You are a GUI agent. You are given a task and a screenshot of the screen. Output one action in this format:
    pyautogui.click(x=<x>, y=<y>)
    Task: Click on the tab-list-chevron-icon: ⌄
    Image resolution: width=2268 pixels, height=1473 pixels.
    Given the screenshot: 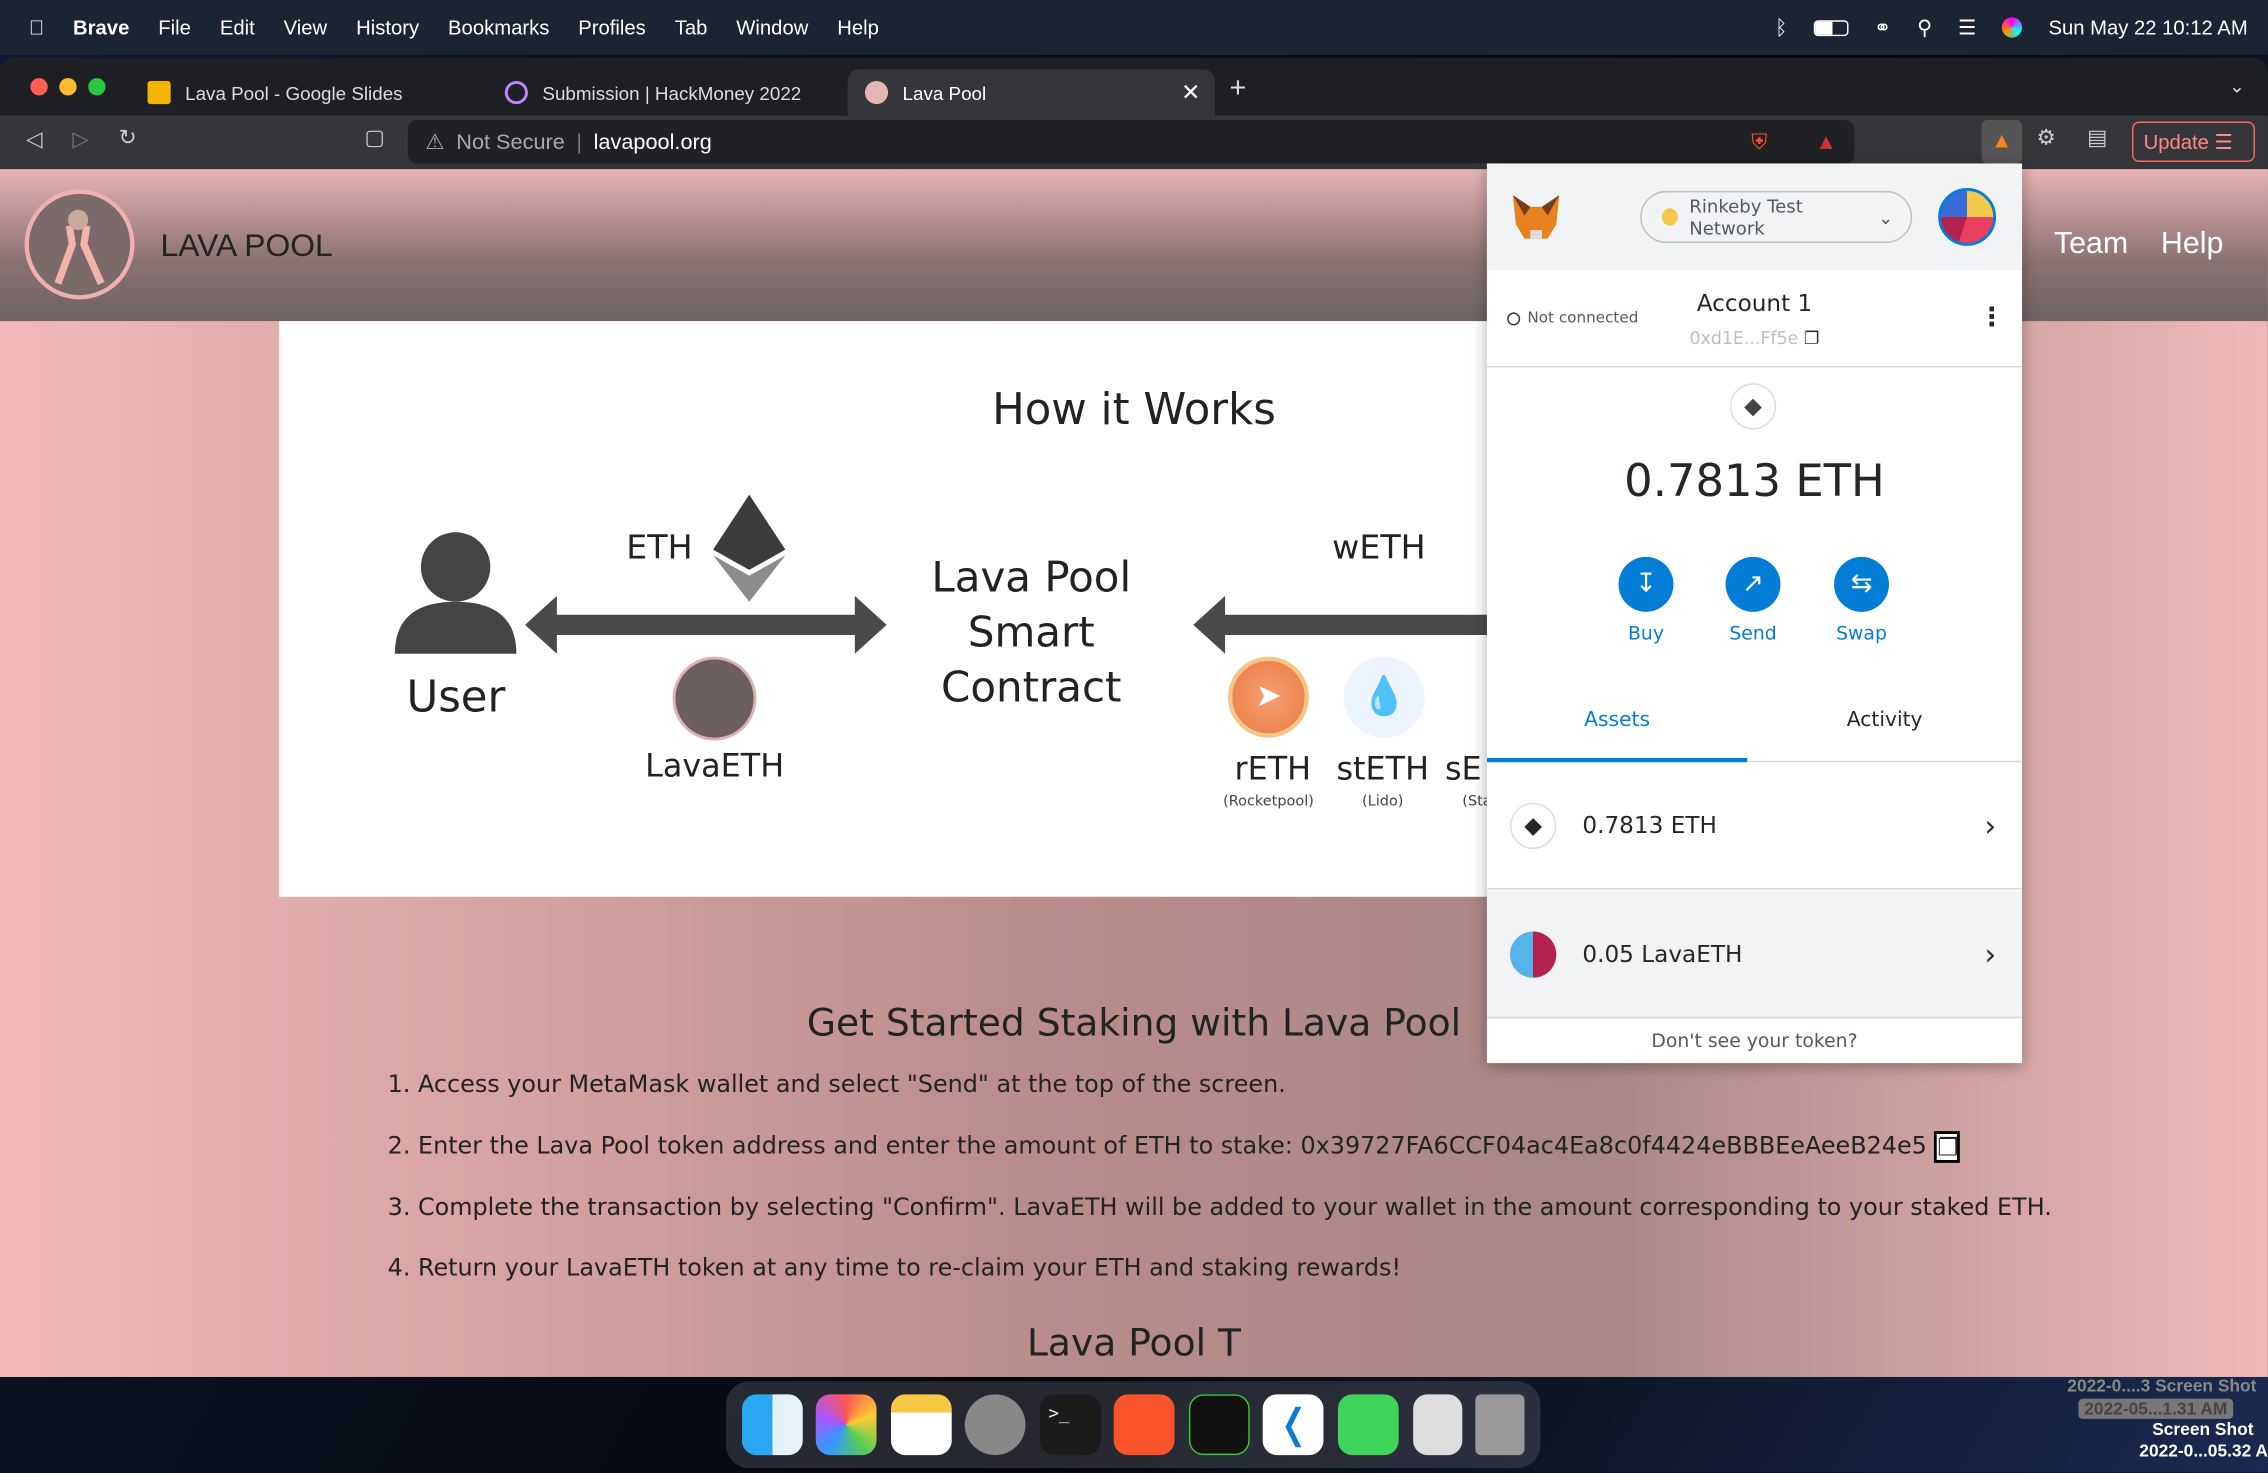 What is the action you would take?
    pyautogui.click(x=2237, y=86)
    